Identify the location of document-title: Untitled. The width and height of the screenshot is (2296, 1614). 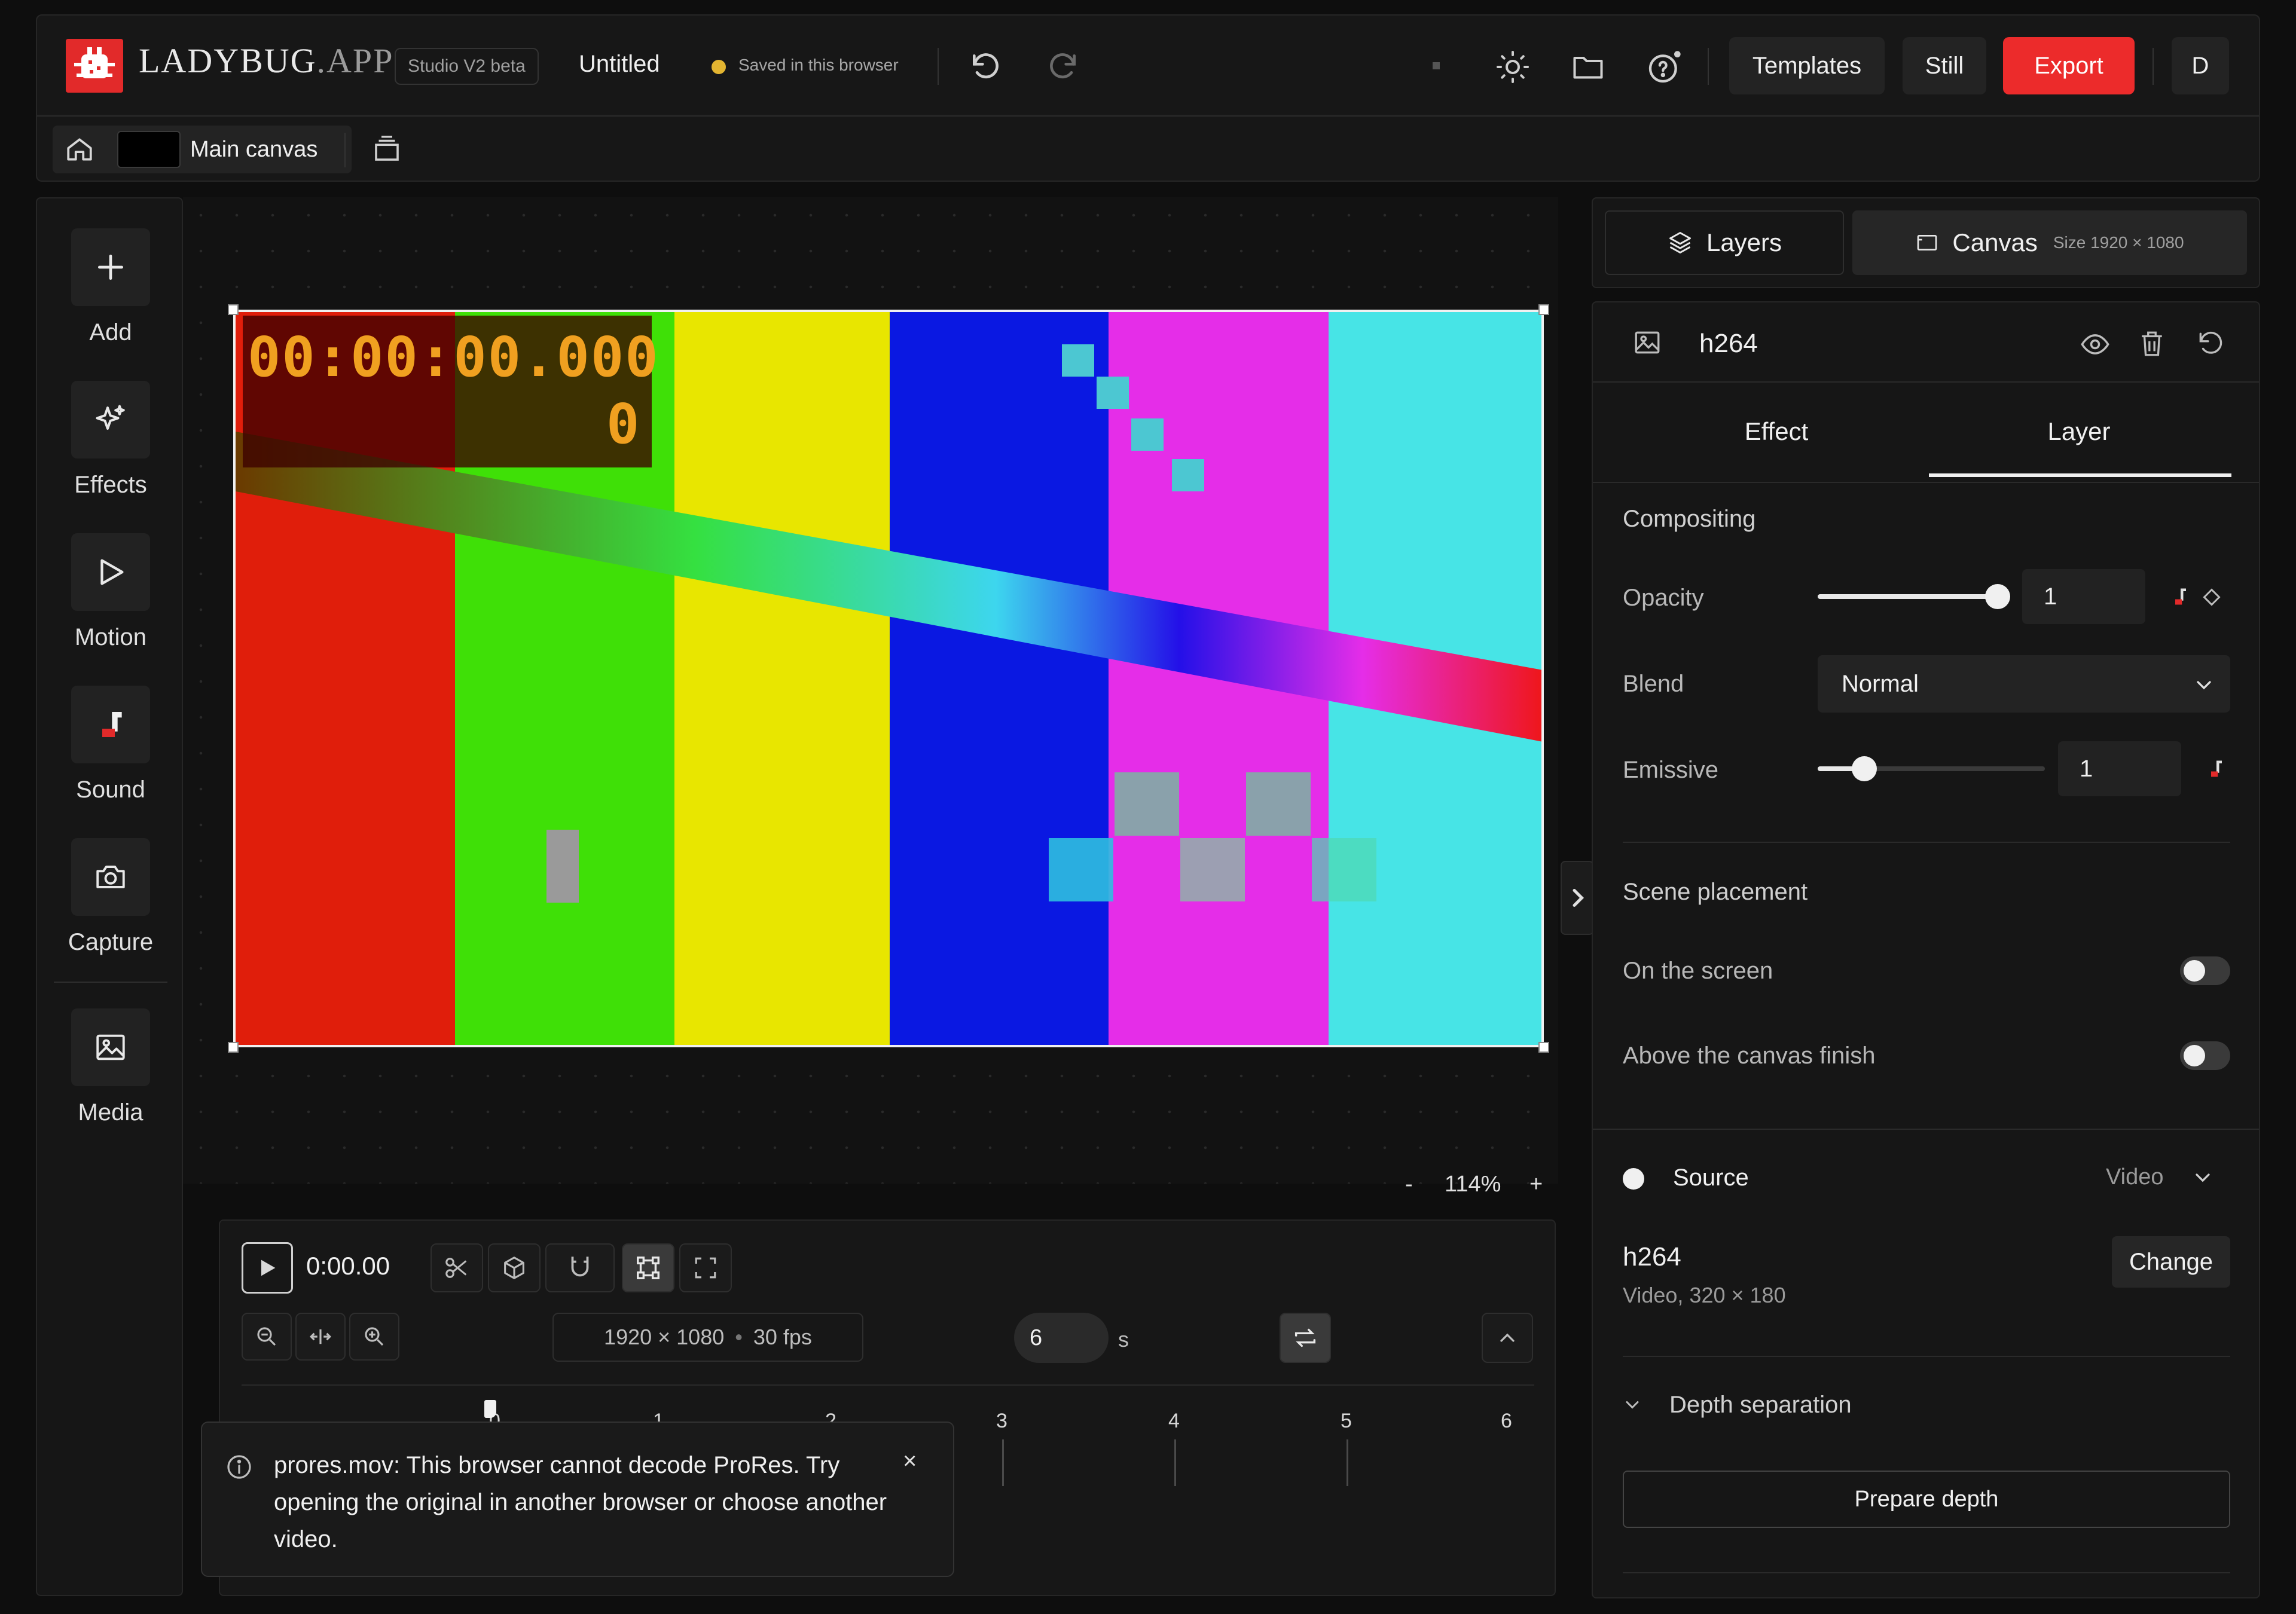
(619, 64).